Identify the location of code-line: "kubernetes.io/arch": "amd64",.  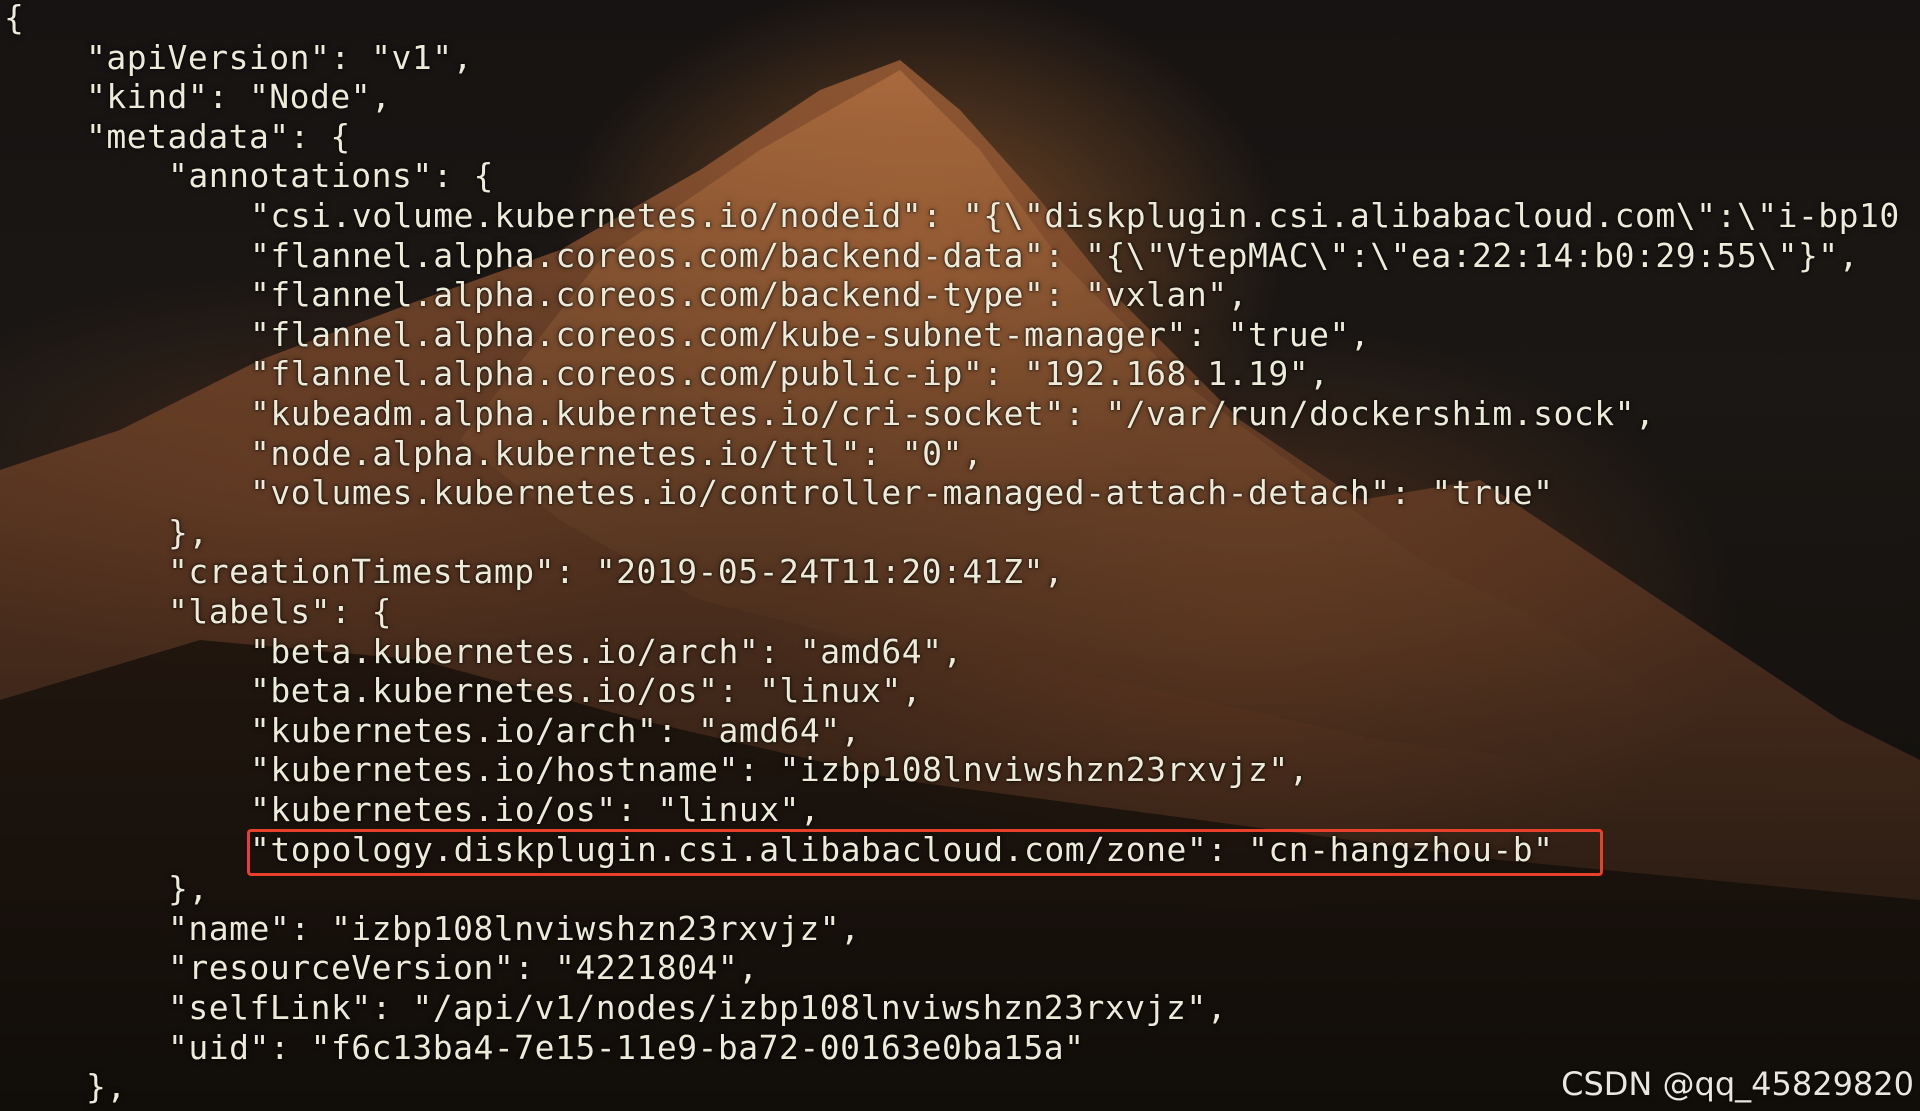
(556, 730).